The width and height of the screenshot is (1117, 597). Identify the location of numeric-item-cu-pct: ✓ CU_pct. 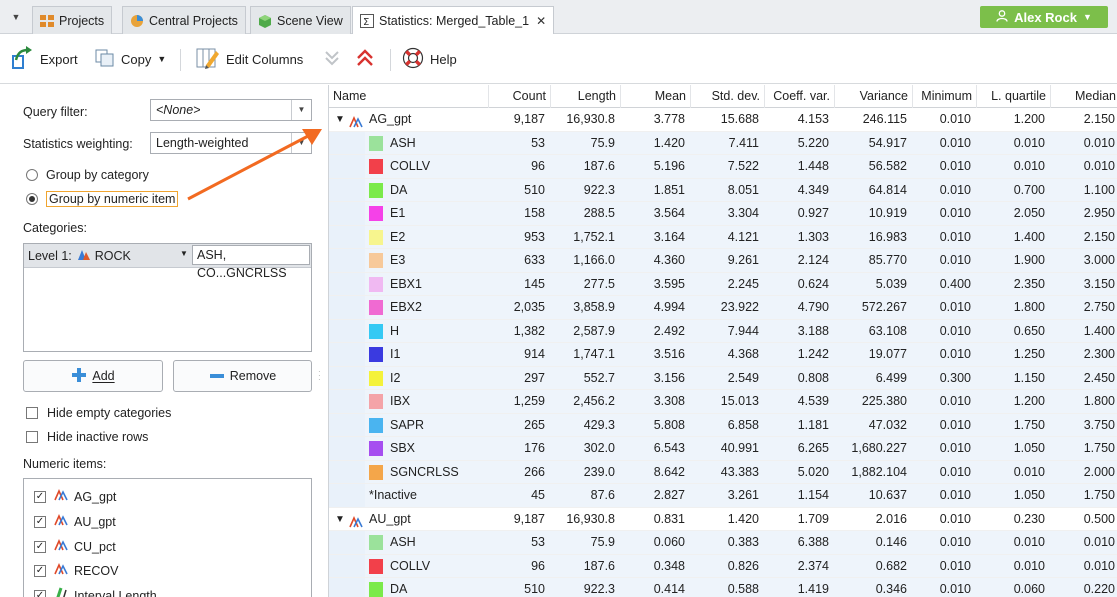
(75, 546).